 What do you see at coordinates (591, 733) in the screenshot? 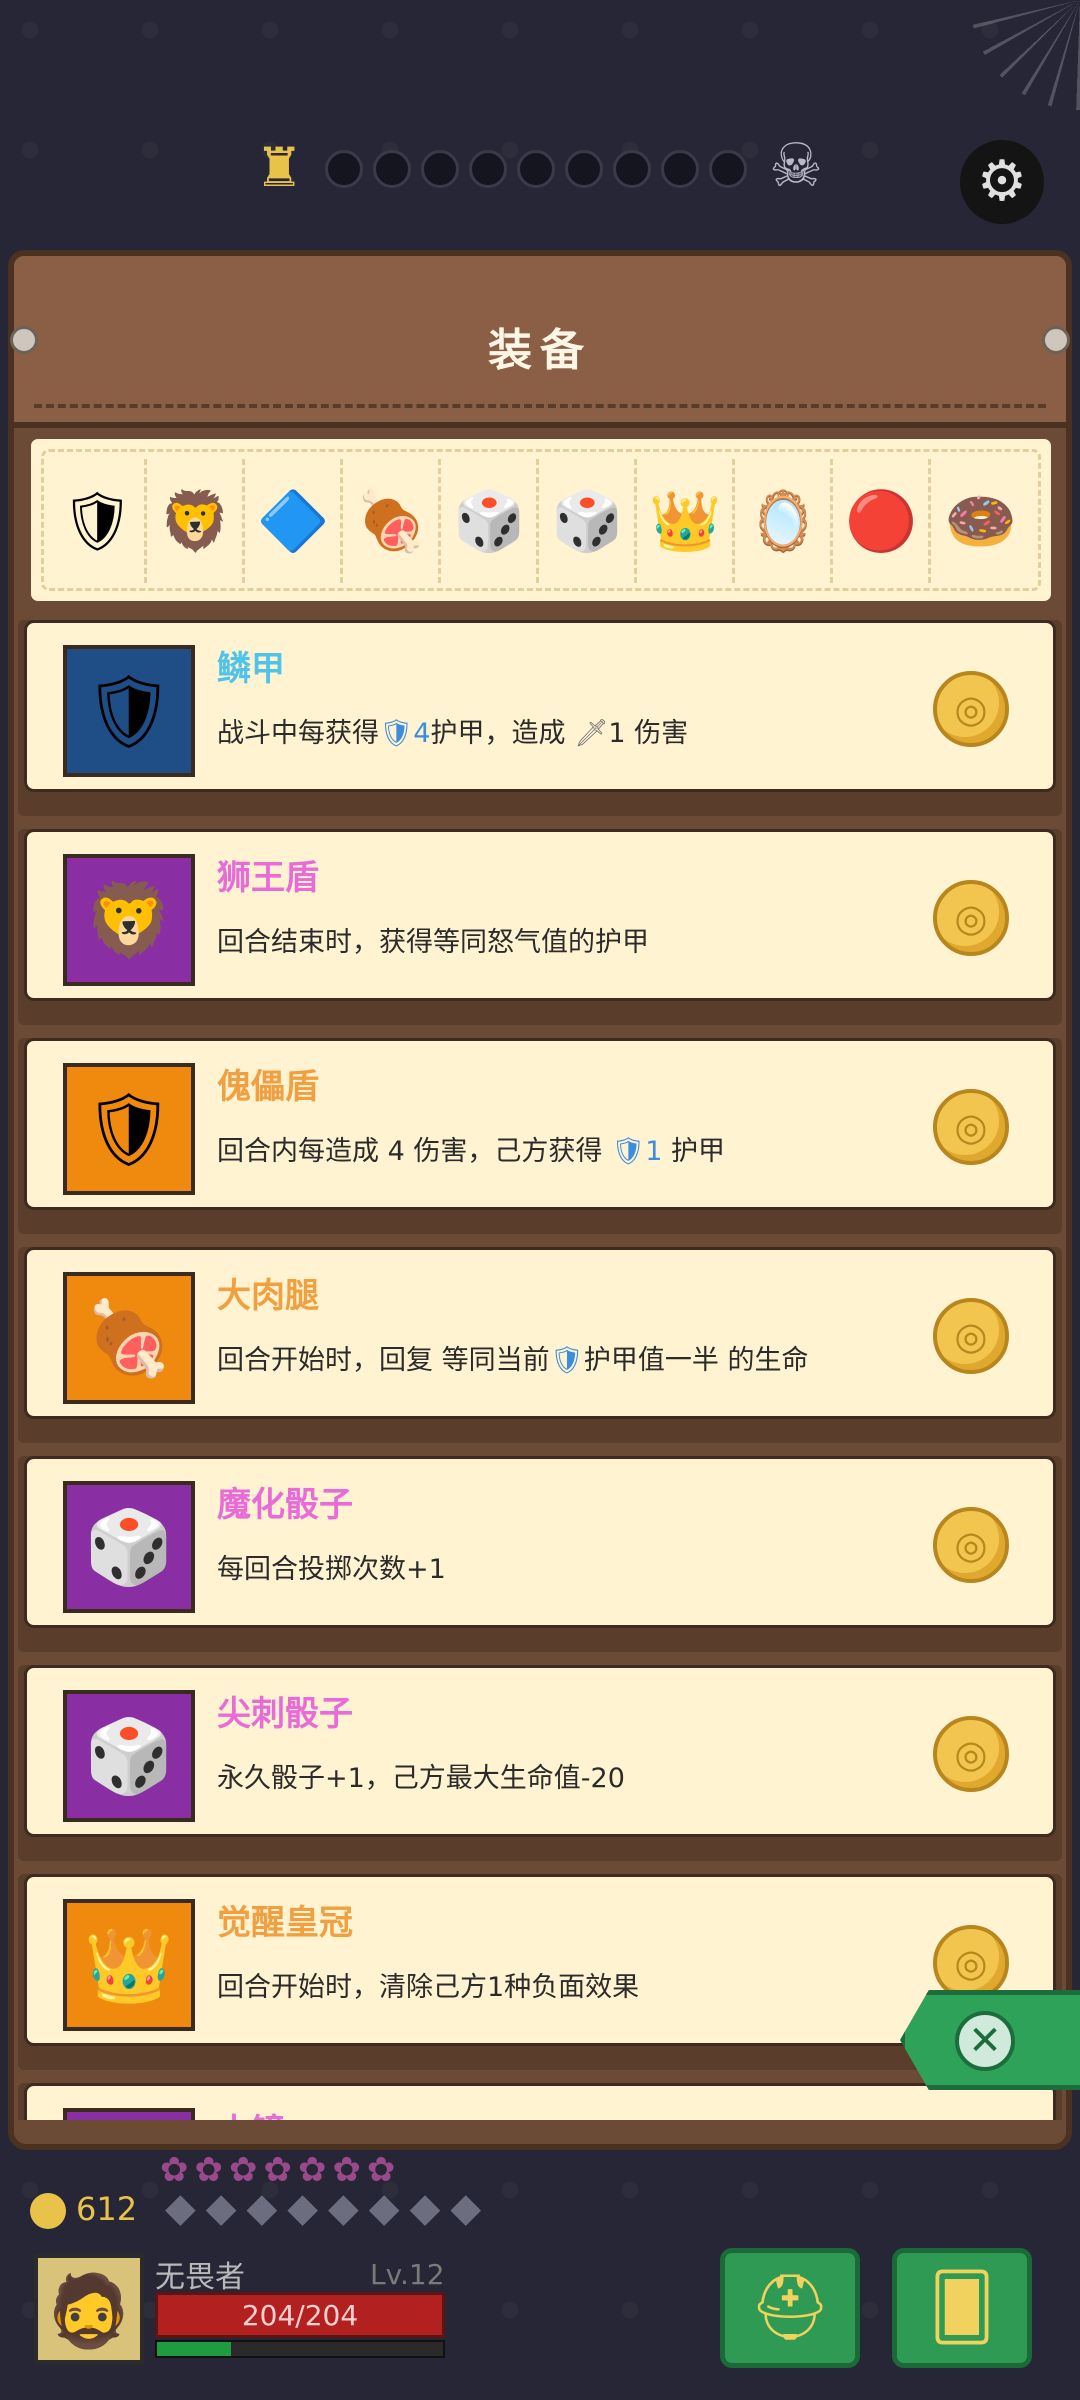
I see `sword-icon: 🗡` at bounding box center [591, 733].